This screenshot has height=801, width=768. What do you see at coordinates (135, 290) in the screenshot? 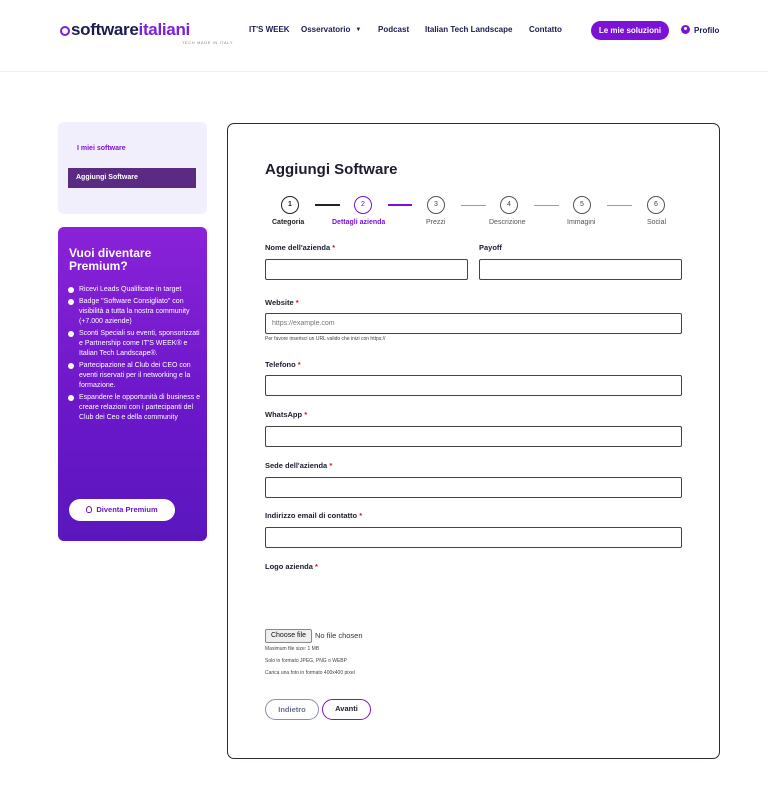
I see `premium-benefit: Ricevi Leads Qualificate in target` at bounding box center [135, 290].